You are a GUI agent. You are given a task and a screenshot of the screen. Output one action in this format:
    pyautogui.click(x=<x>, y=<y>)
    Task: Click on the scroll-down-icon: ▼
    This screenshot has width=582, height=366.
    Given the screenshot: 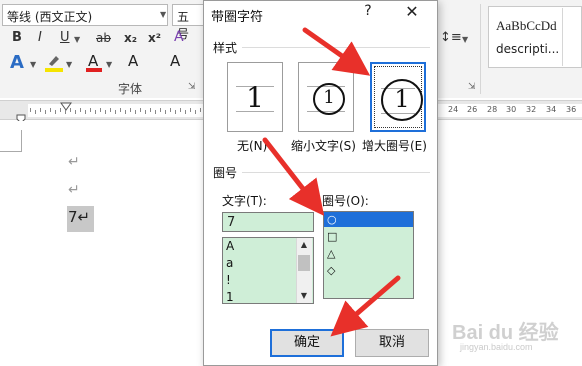 What is the action you would take?
    pyautogui.click(x=304, y=296)
    